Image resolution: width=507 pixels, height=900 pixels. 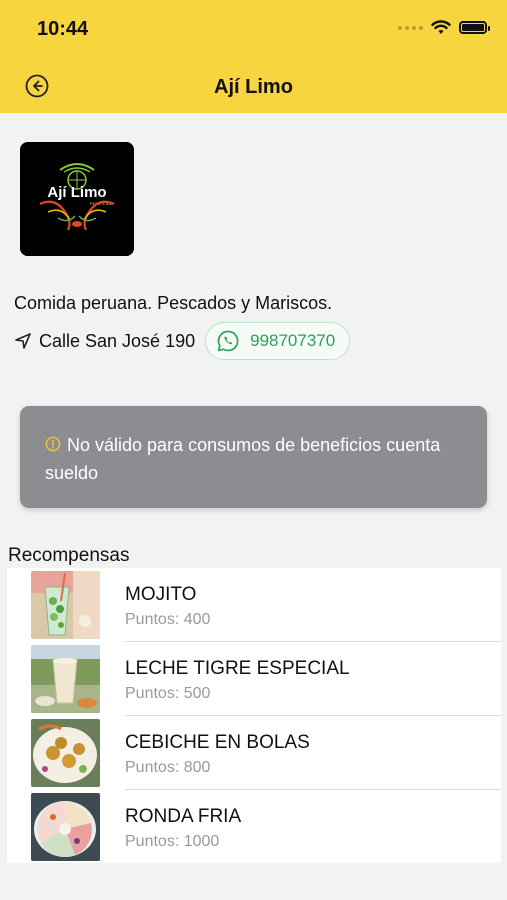 I want to click on logo-wordmark: Ají Limo, so click(x=76, y=192).